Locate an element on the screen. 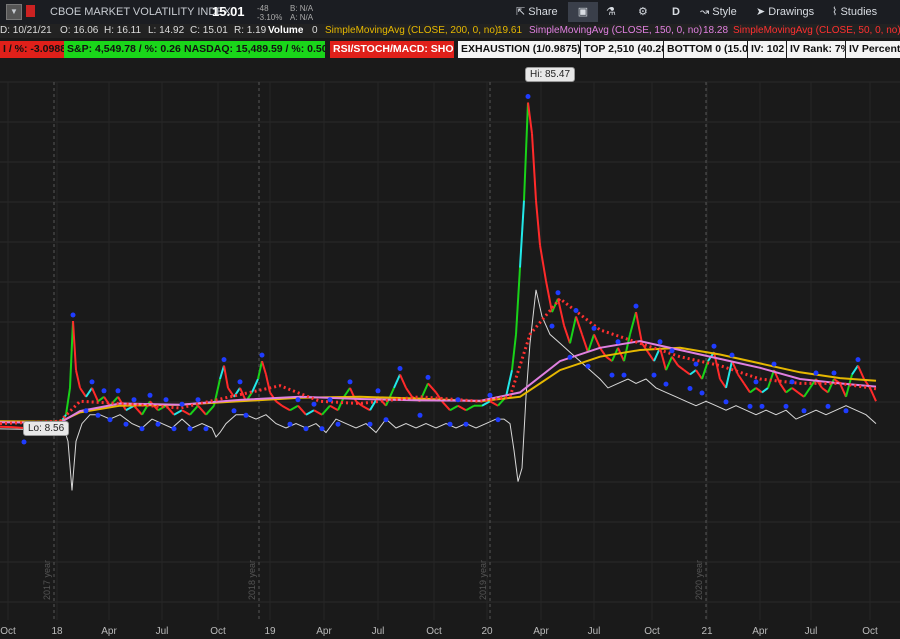  drawings-label: Drawings is located at coordinates (791, 12).